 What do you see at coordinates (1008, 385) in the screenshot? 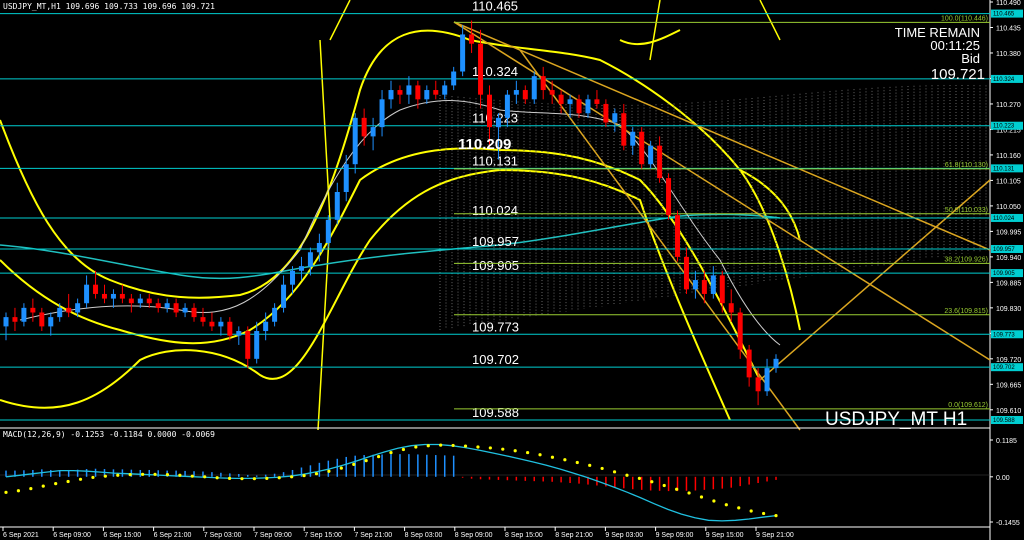
I see `price-tick-label: 109.665` at bounding box center [1008, 385].